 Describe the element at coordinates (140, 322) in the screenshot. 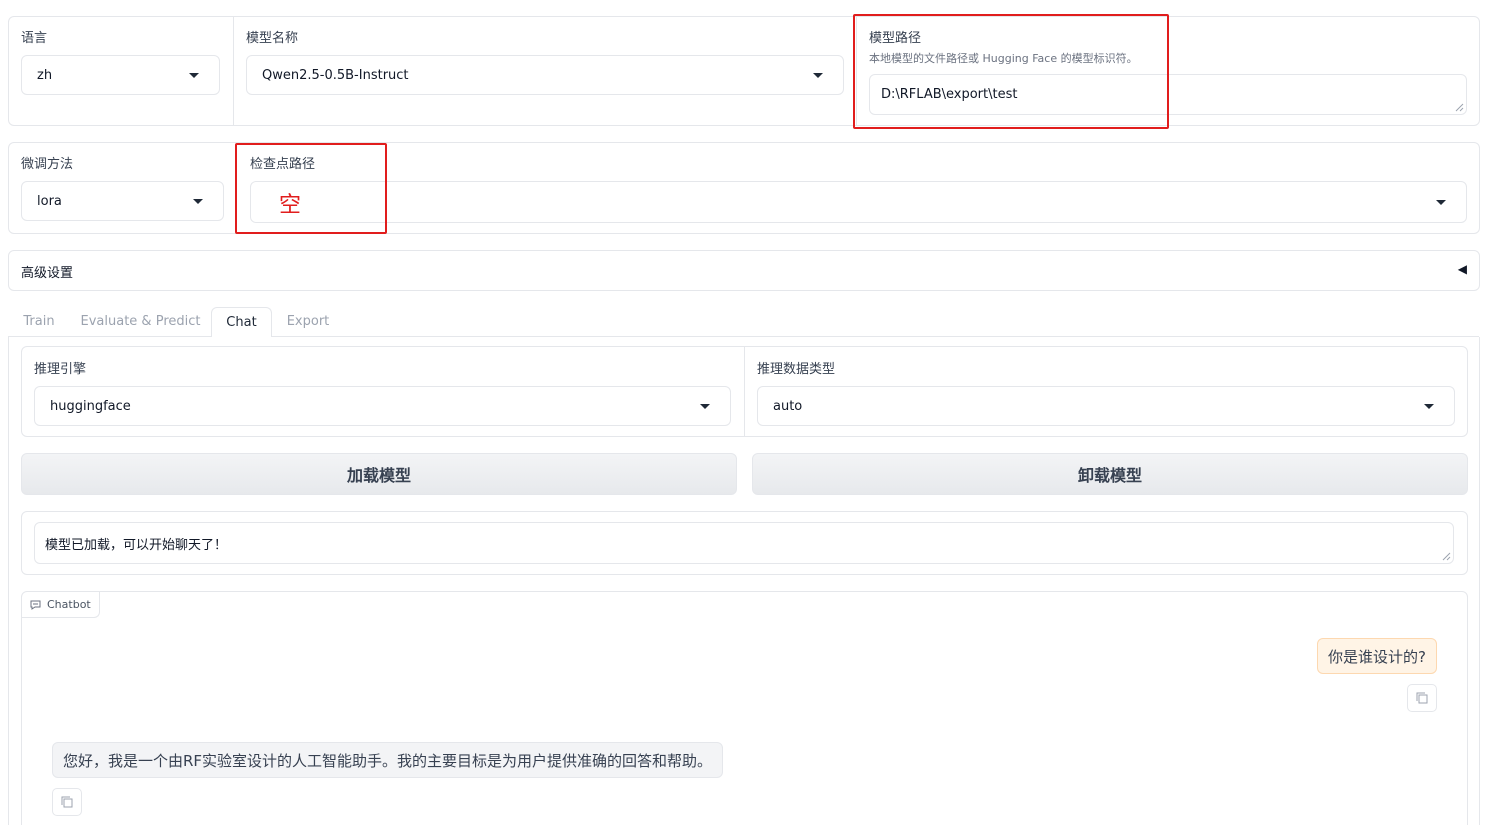

I see `tab-evaluate-predict: Evaluate & Predict` at that location.